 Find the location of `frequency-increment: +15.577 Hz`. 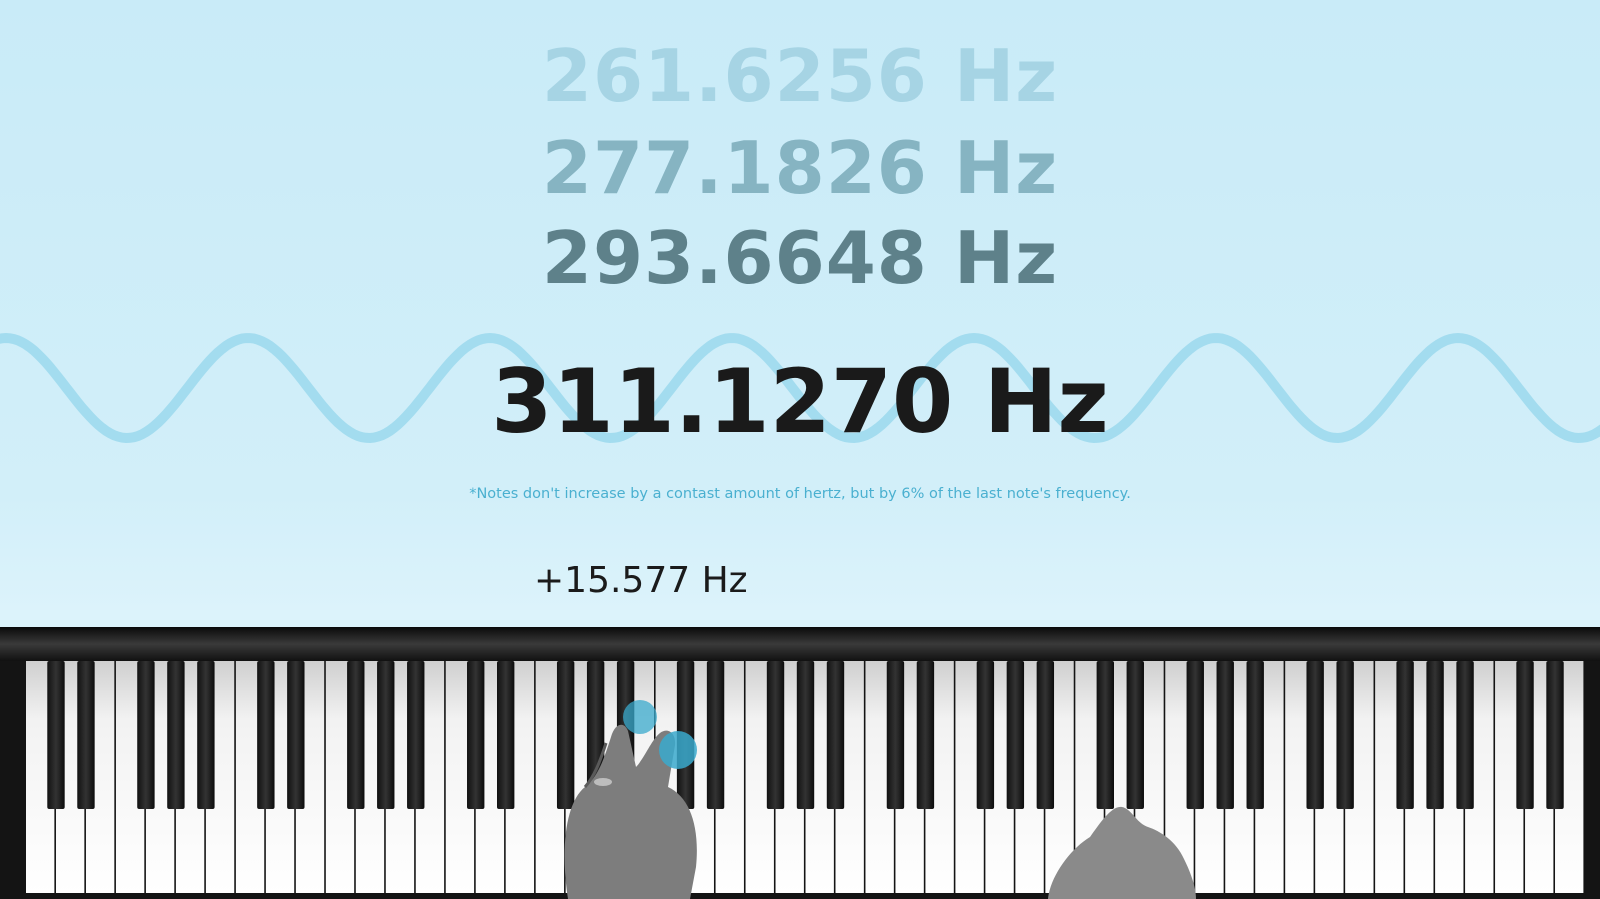

frequency-increment: +15.577 Hz is located at coordinates (641, 580).